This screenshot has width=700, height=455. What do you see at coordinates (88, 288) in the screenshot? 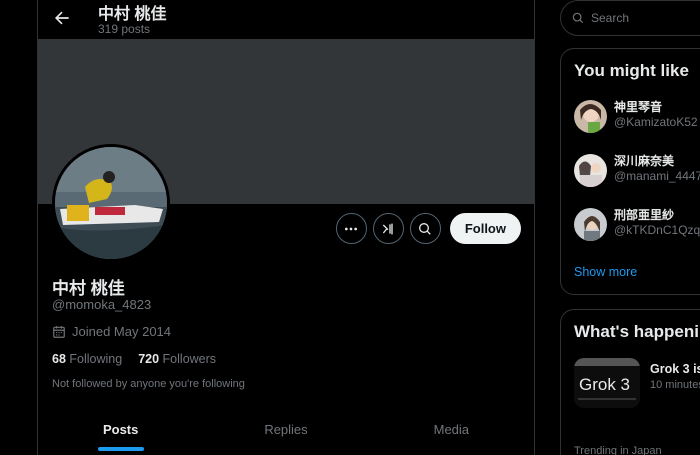
I see `profile-name: 中村 桃佳` at bounding box center [88, 288].